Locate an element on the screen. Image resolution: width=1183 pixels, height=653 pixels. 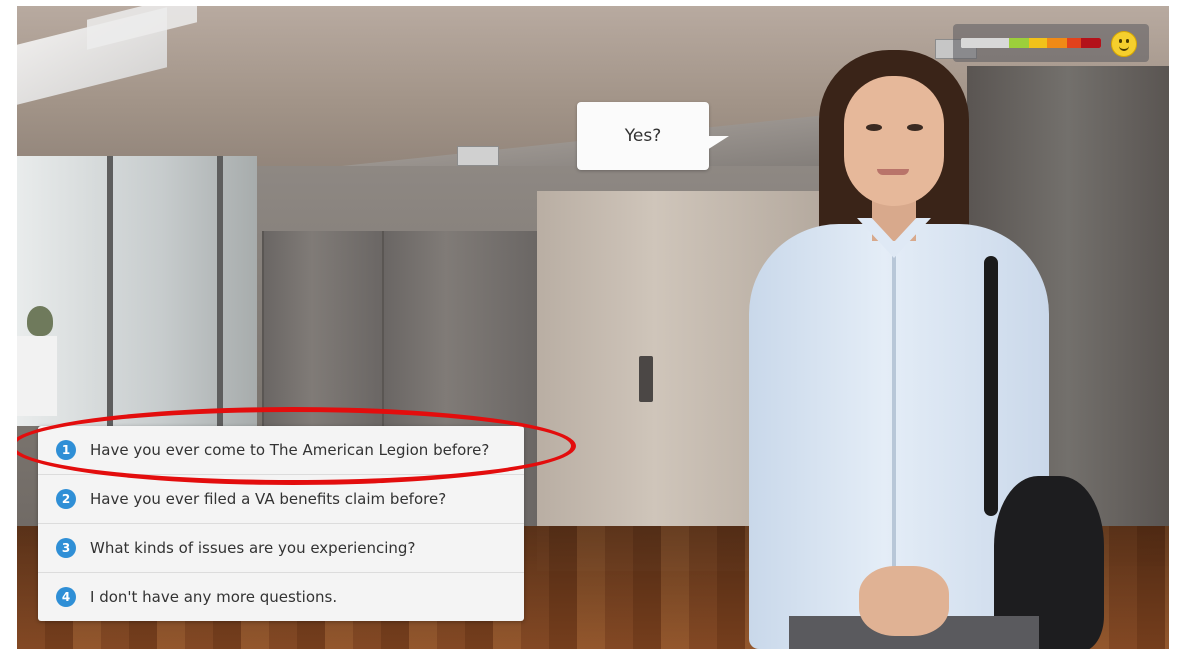
choice-number-badge: 1 is located at coordinates (66, 450).